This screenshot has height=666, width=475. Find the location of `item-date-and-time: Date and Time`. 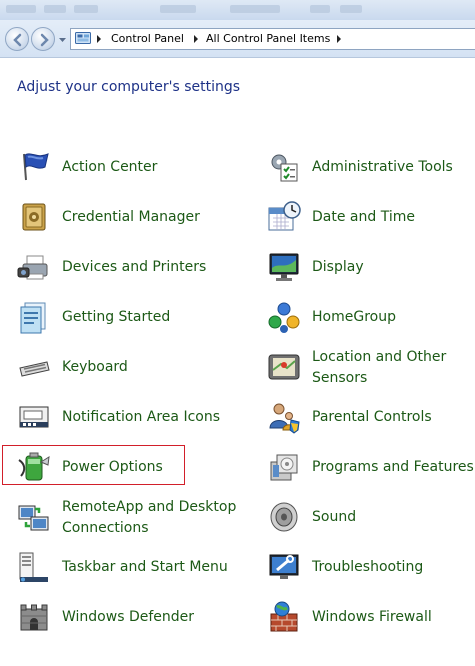

item-date-and-time: Date and Time is located at coordinates (369, 222).